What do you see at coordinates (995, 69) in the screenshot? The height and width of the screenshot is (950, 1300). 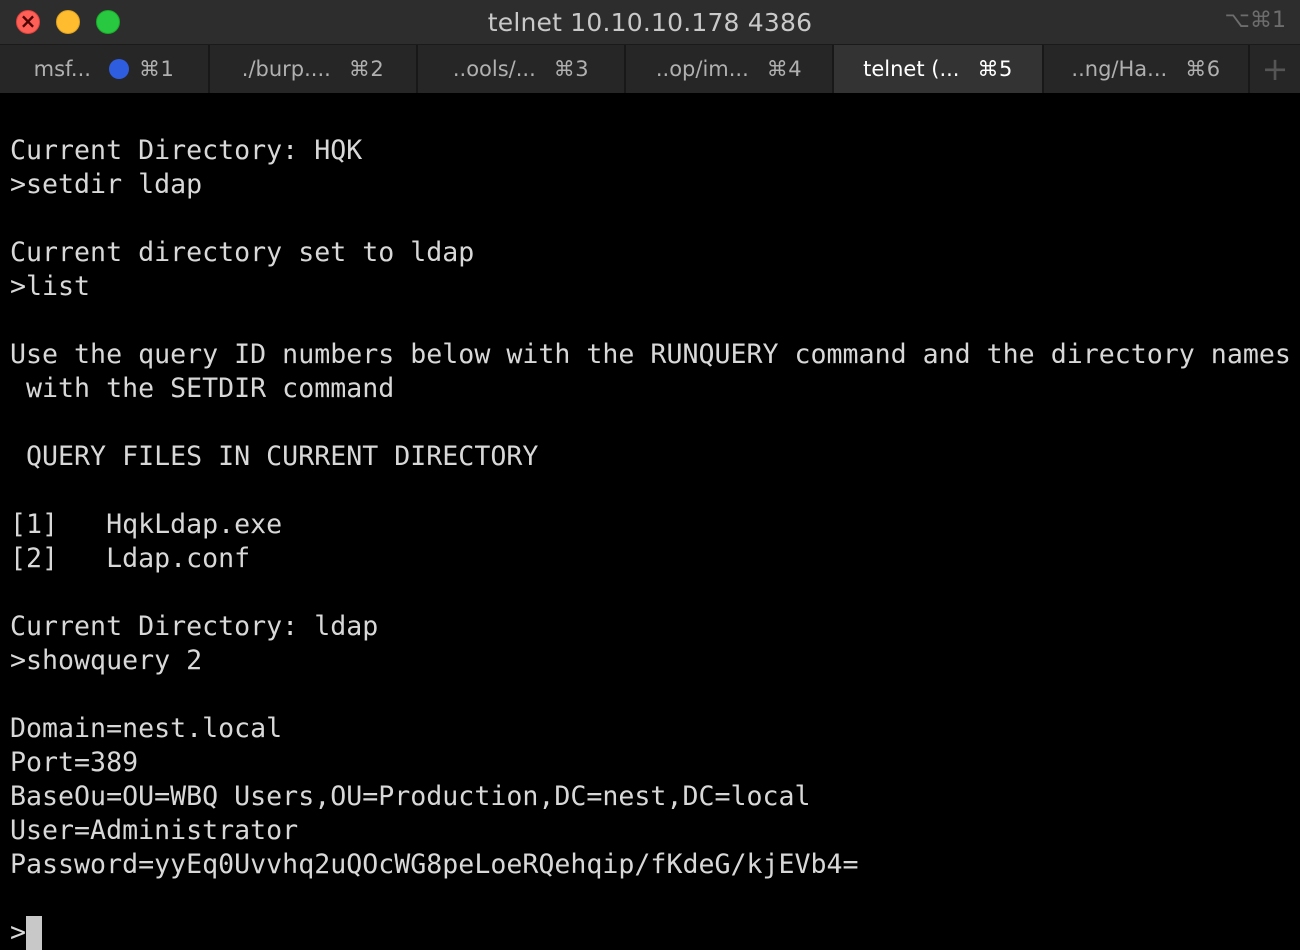 I see `tab-shortcut: ⌘5` at bounding box center [995, 69].